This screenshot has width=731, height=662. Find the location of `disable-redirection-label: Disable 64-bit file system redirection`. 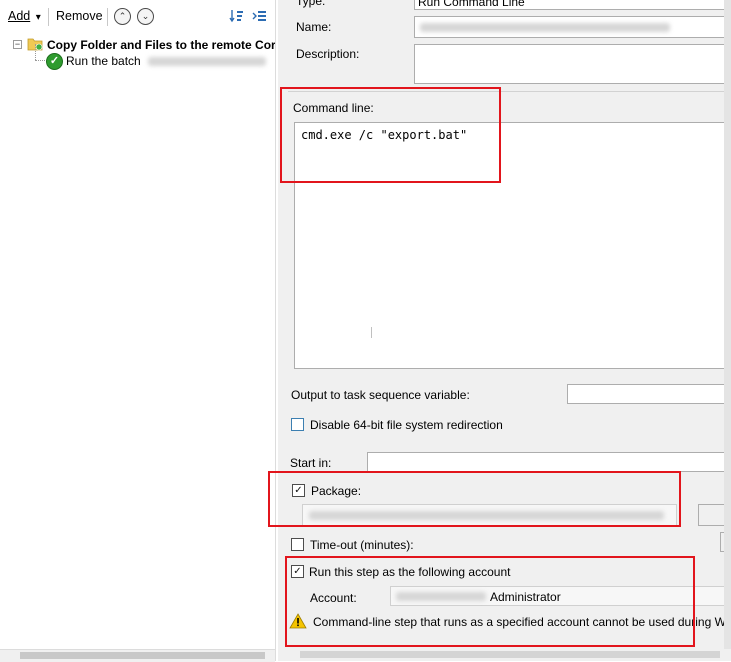

disable-redirection-label: Disable 64-bit file system redirection is located at coordinates (406, 425).